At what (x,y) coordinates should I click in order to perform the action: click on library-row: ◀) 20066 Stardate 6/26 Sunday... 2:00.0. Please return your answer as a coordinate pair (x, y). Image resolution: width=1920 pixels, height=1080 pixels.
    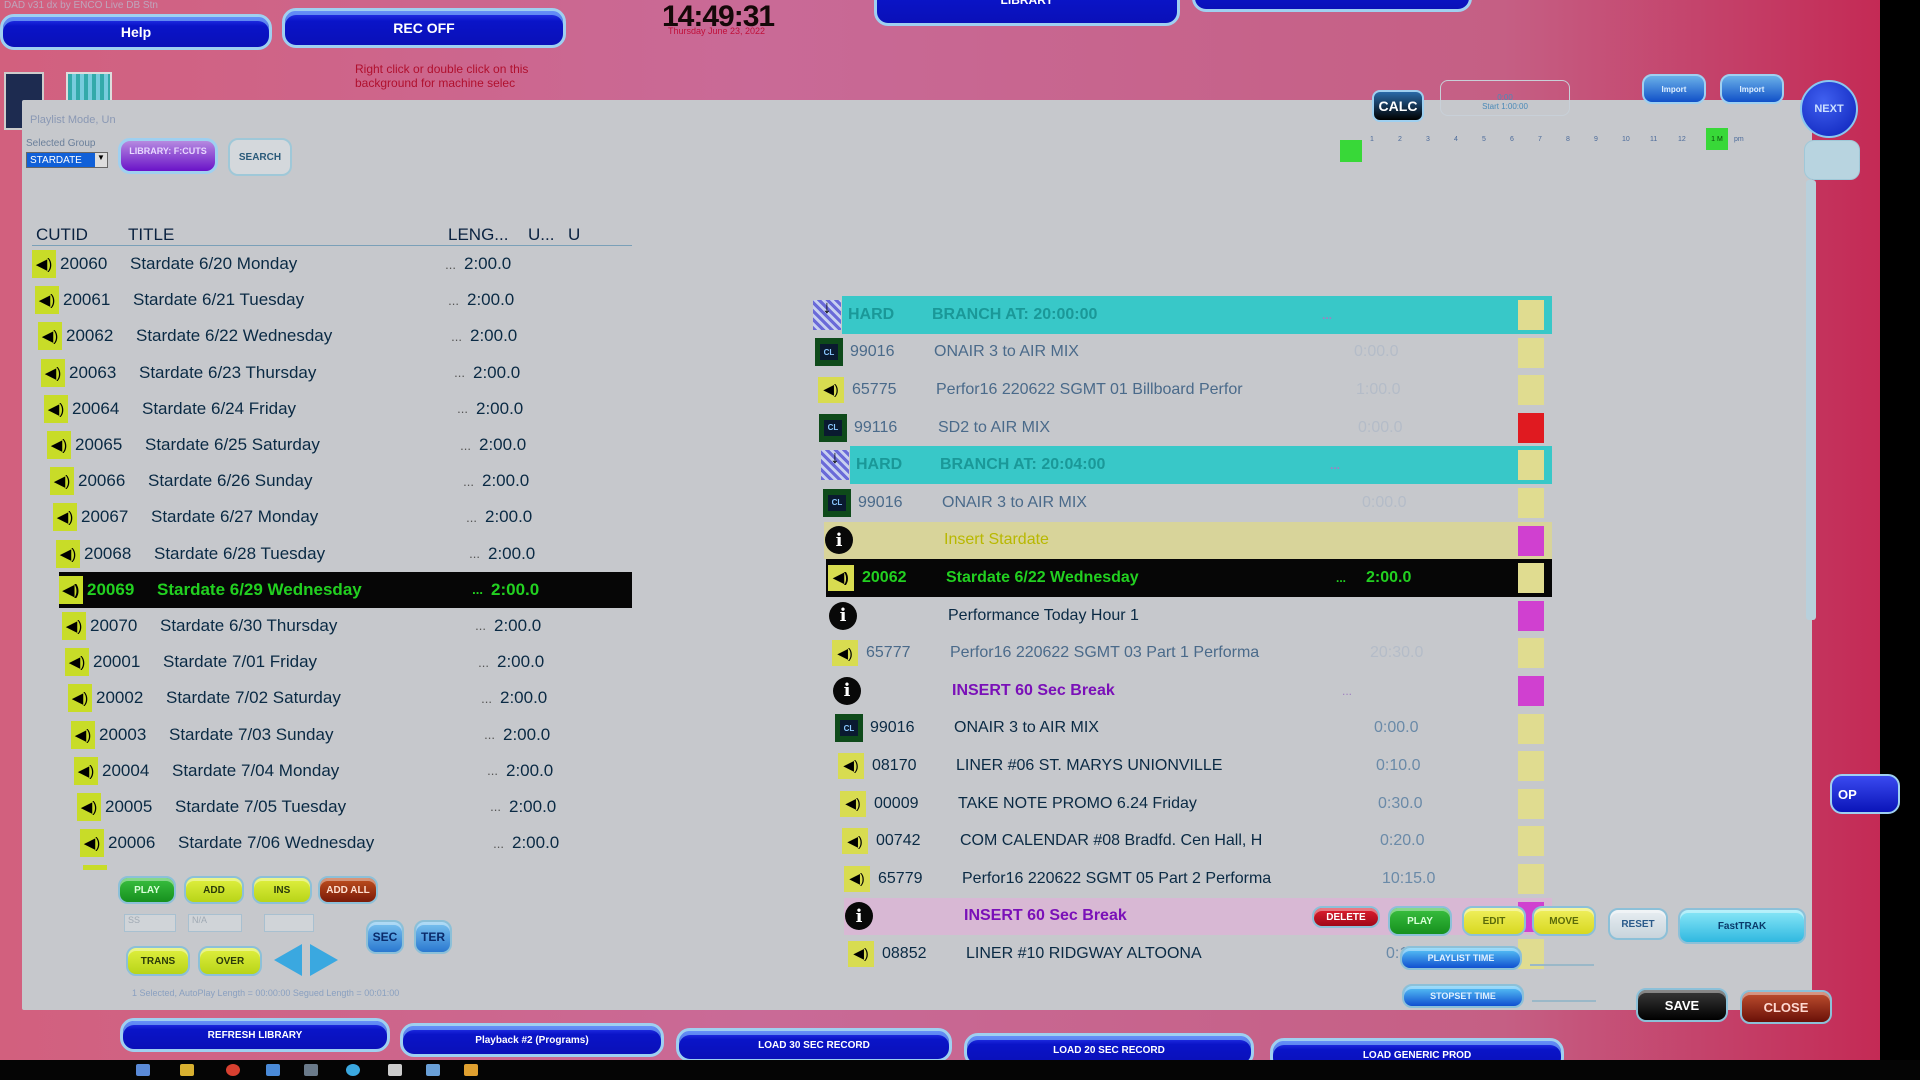
    Looking at the image, I should click on (341, 481).